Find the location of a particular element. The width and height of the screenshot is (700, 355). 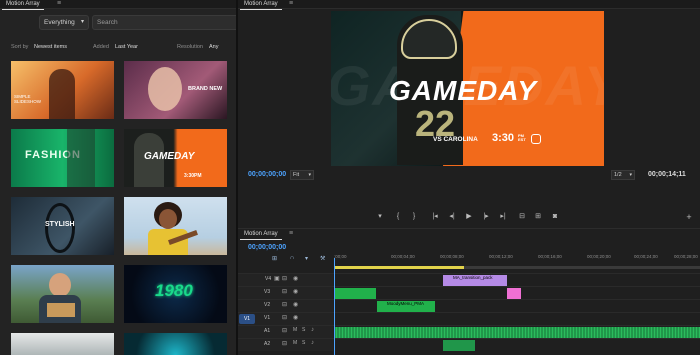

export-frame-icon: ◙ is located at coordinates (555, 217).